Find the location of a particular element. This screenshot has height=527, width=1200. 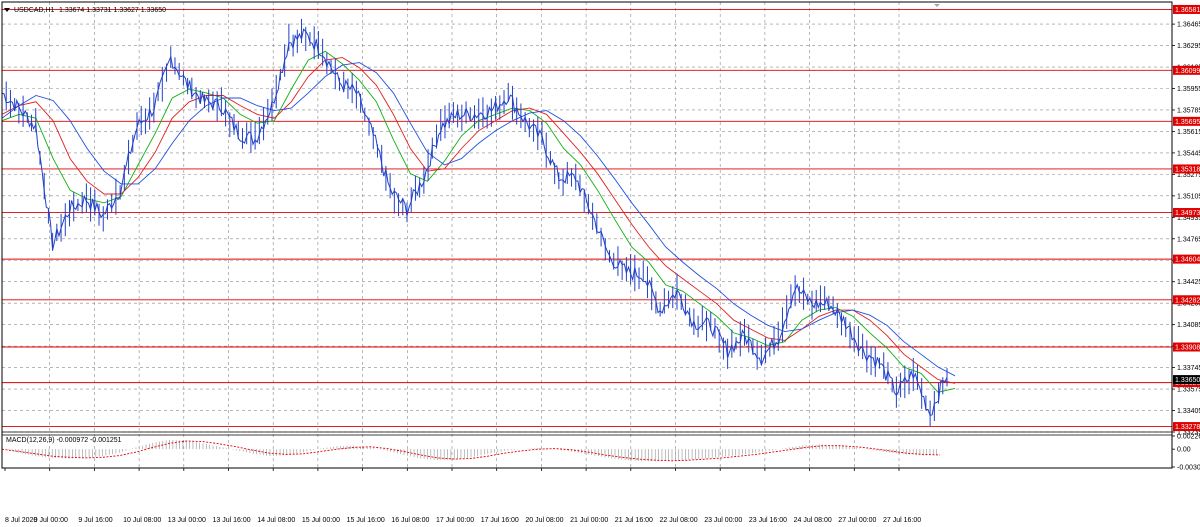

time-tick-label: 20 Jul 08:00 is located at coordinates (544, 520).